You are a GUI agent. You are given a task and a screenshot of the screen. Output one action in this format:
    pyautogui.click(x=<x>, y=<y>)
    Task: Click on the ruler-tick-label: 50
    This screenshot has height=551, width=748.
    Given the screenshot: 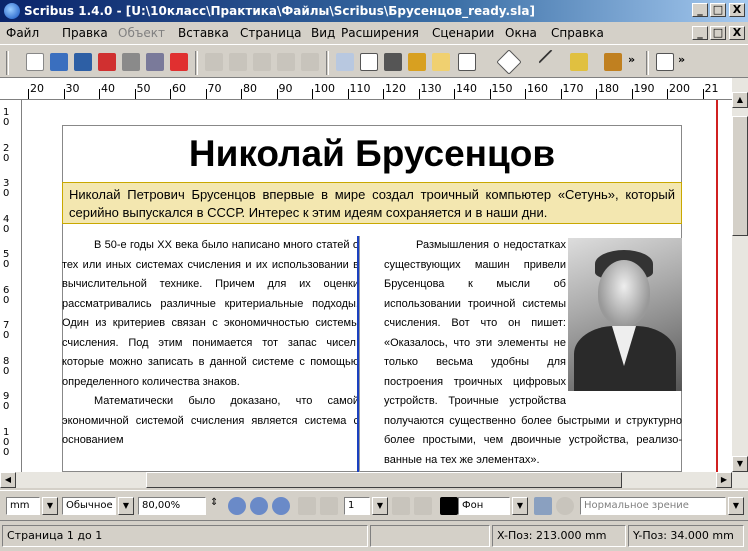 What is the action you would take?
    pyautogui.click(x=6, y=259)
    